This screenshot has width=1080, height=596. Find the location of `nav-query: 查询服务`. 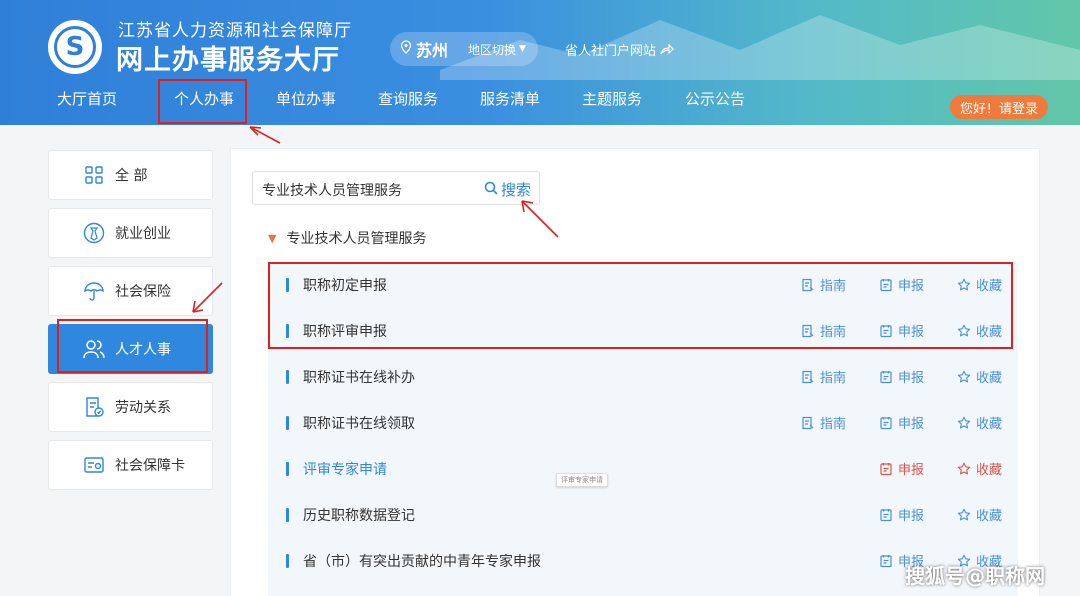

nav-query: 查询服务 is located at coordinates (408, 98).